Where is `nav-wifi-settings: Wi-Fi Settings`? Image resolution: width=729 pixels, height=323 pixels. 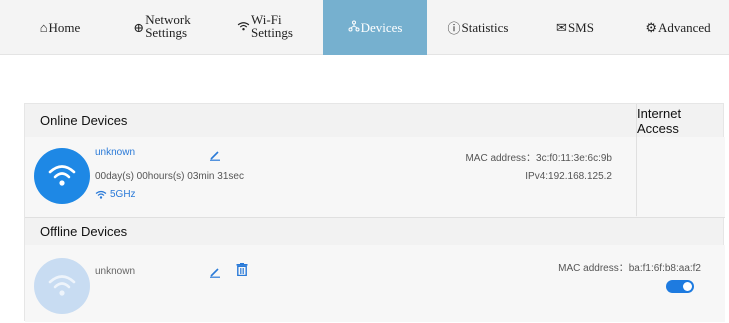
nav-wifi-settings: Wi-Fi Settings is located at coordinates (265, 27).